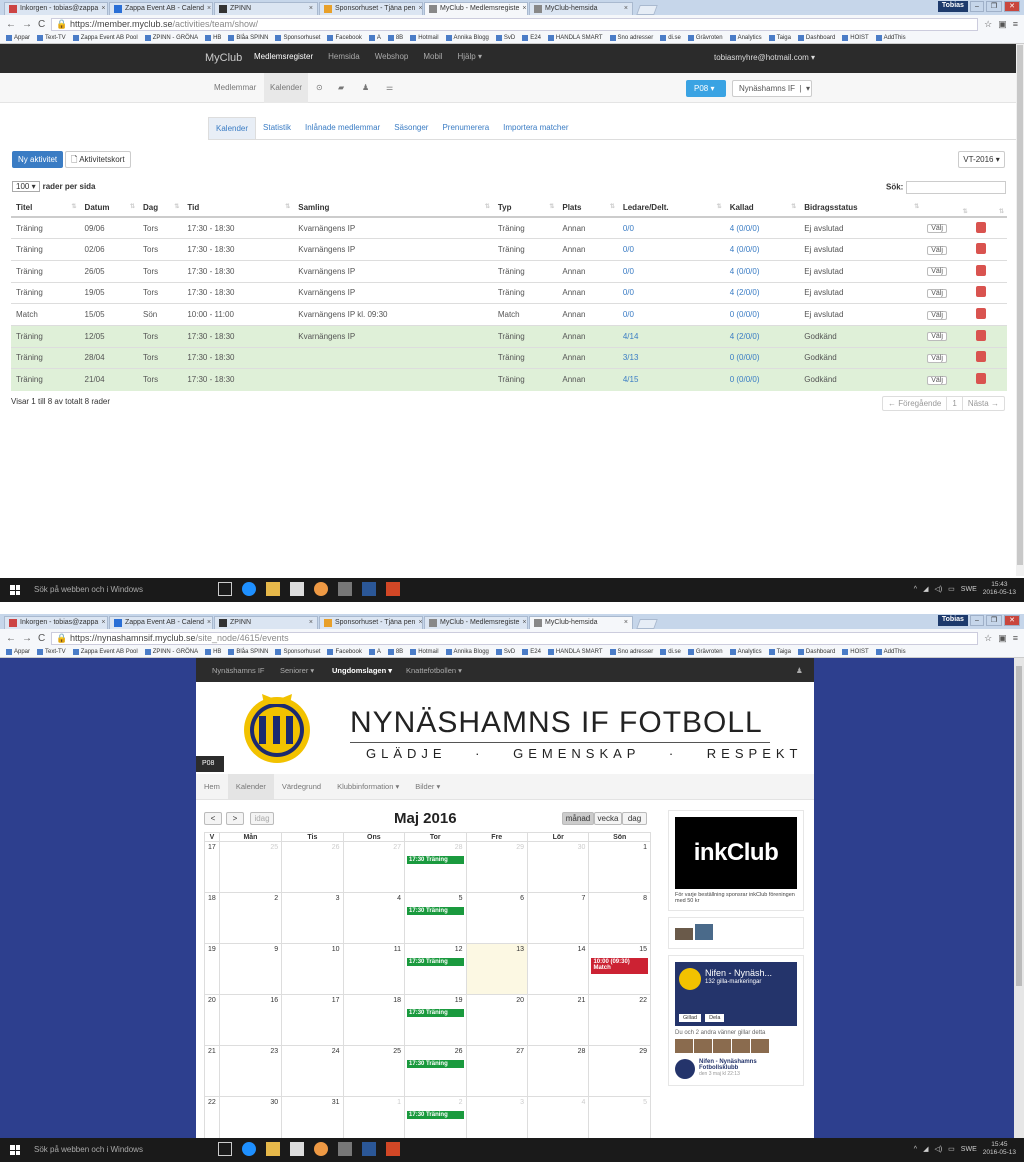  I want to click on calendar-next-button: >, so click(235, 818).